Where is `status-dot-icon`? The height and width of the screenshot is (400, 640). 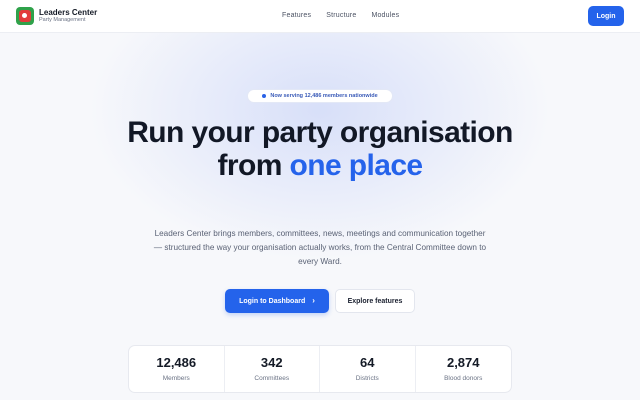 status-dot-icon is located at coordinates (264, 96).